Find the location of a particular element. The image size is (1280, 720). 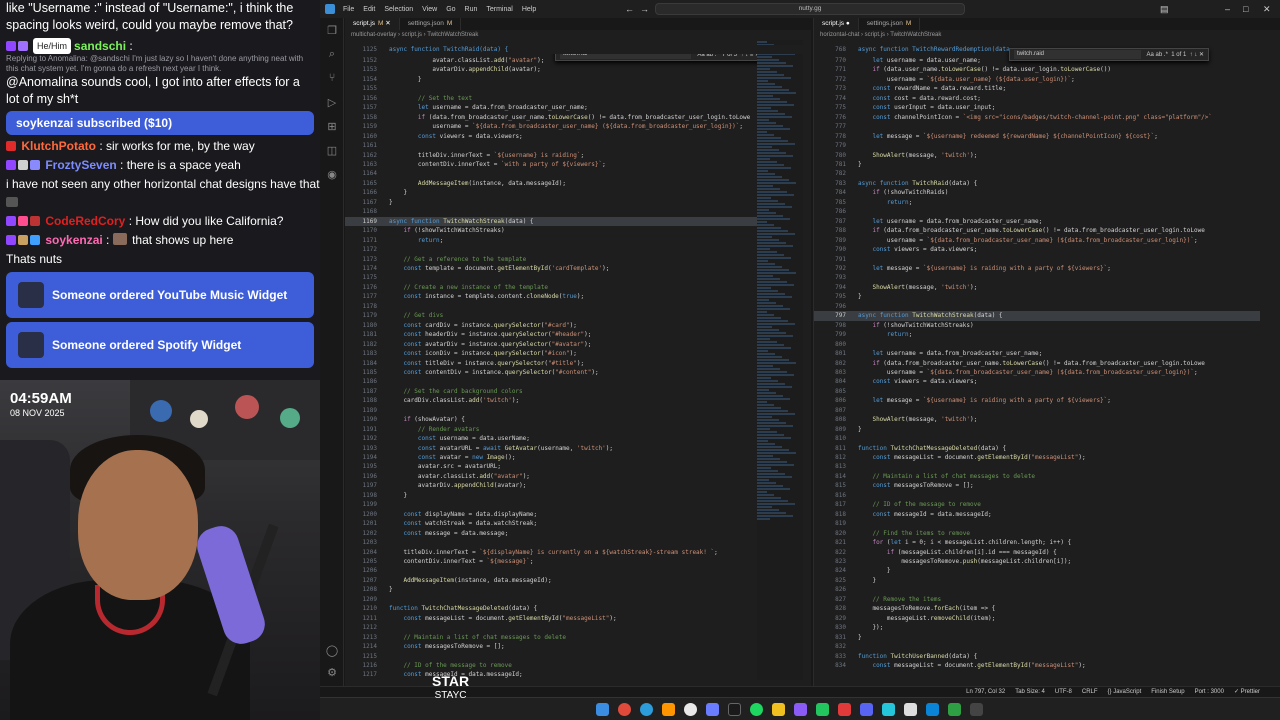

code-line: 781} is located at coordinates (1037, 164).